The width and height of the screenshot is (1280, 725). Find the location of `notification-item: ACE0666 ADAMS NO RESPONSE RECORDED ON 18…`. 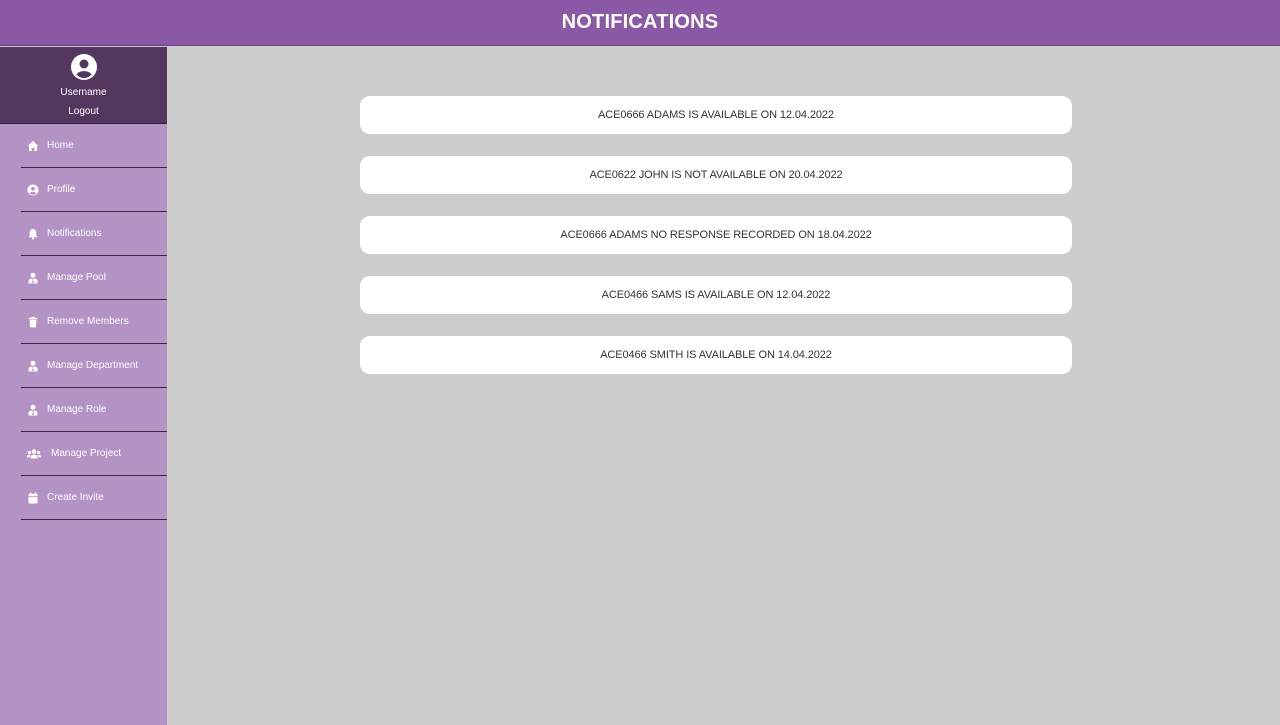

notification-item: ACE0666 ADAMS NO RESPONSE RECORDED ON 18… is located at coordinates (716, 235).